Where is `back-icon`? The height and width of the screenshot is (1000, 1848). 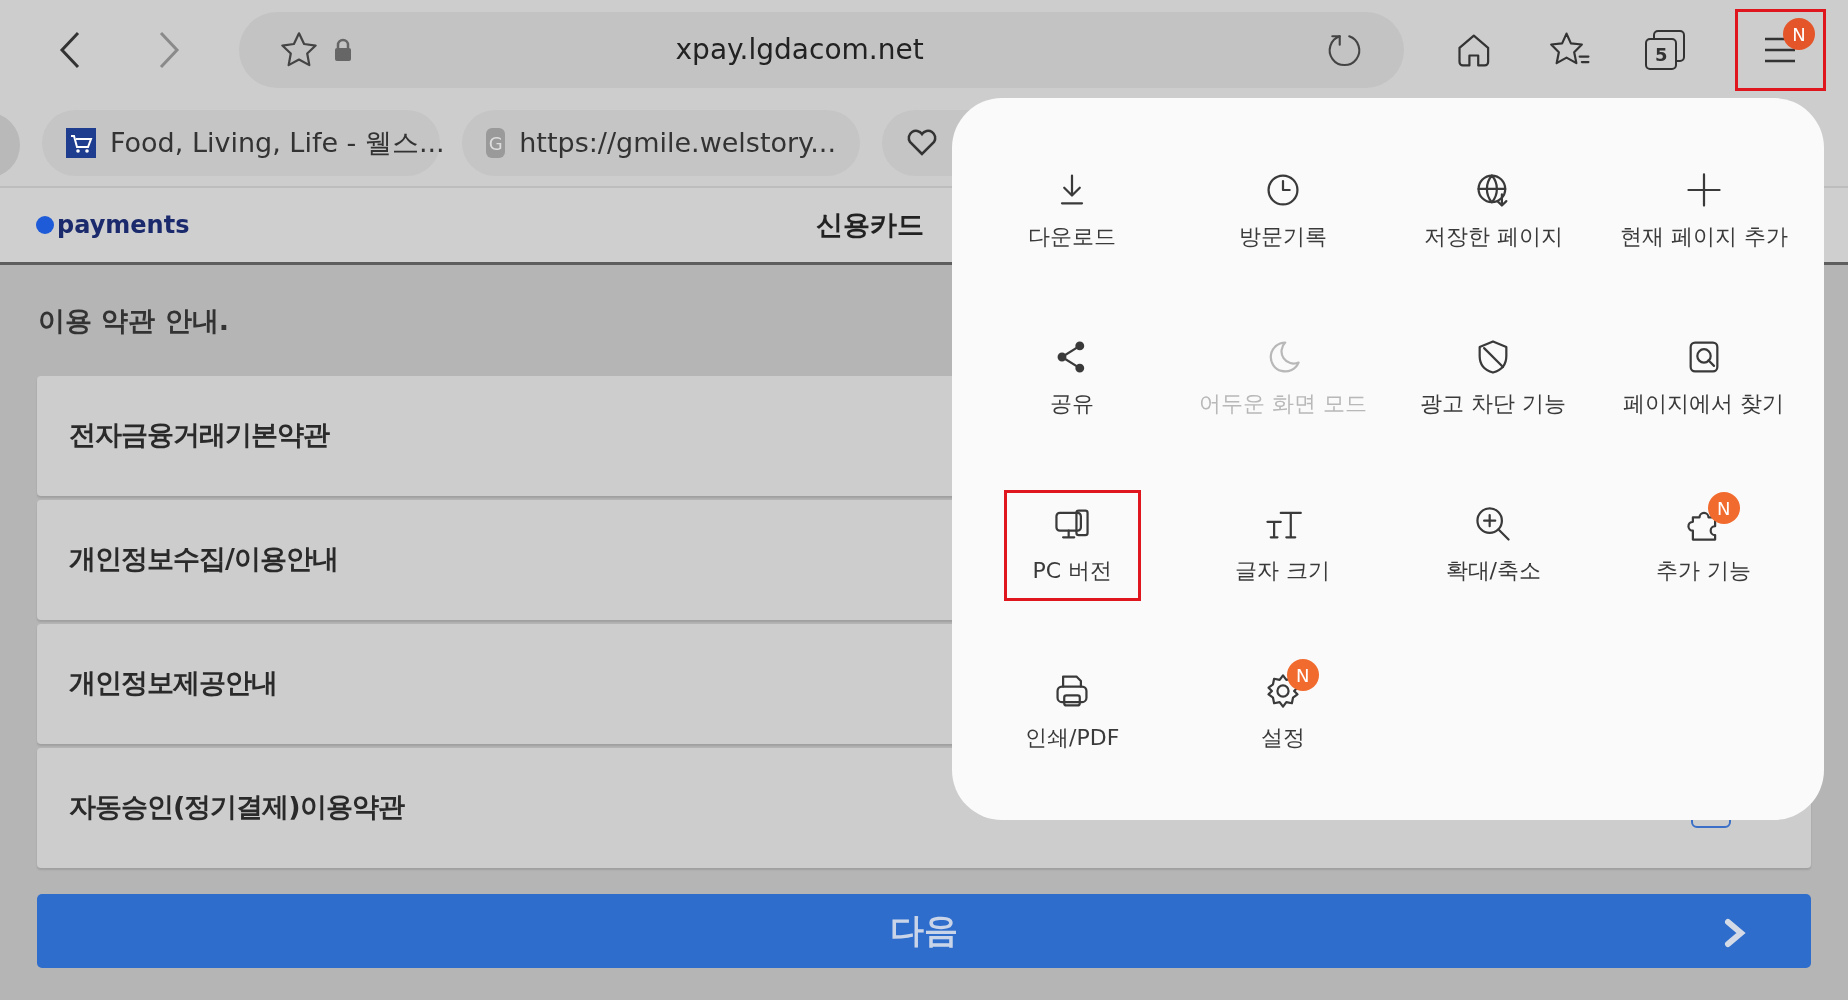 back-icon is located at coordinates (69, 50).